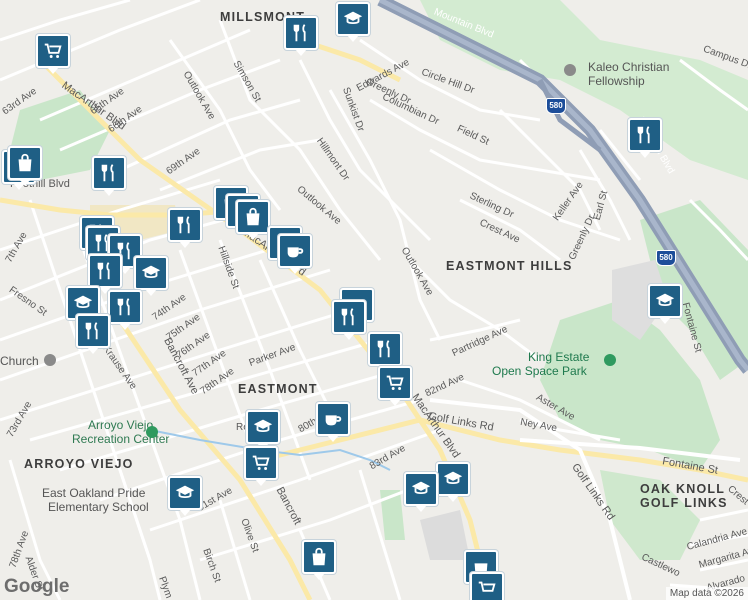 The image size is (748, 600). I want to click on area-label-oak-knoll: OAK KNOLL, so click(683, 489).